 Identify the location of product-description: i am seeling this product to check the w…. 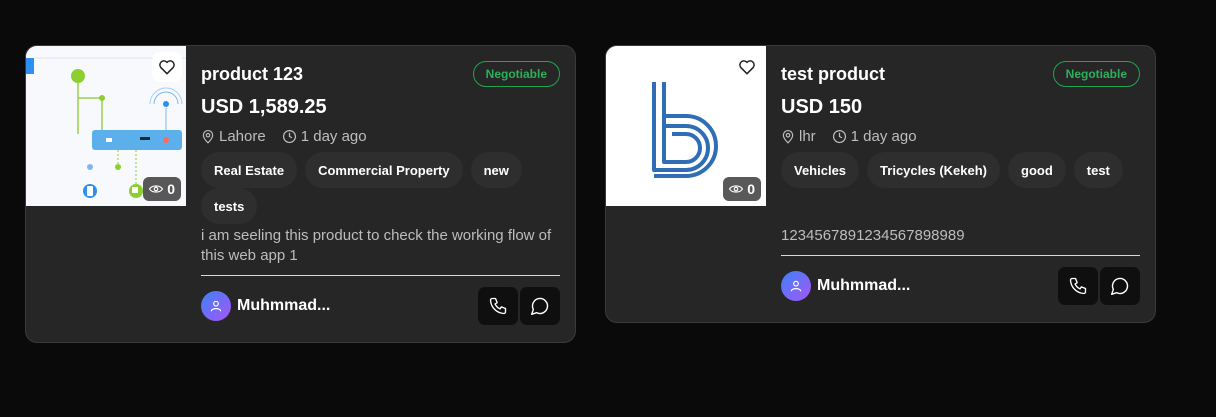
(376, 245).